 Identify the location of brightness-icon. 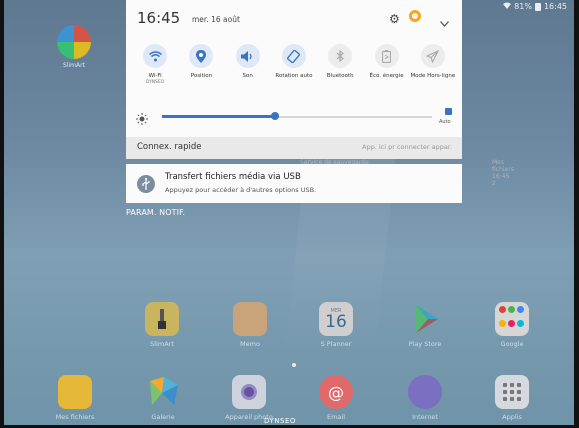
(142, 117).